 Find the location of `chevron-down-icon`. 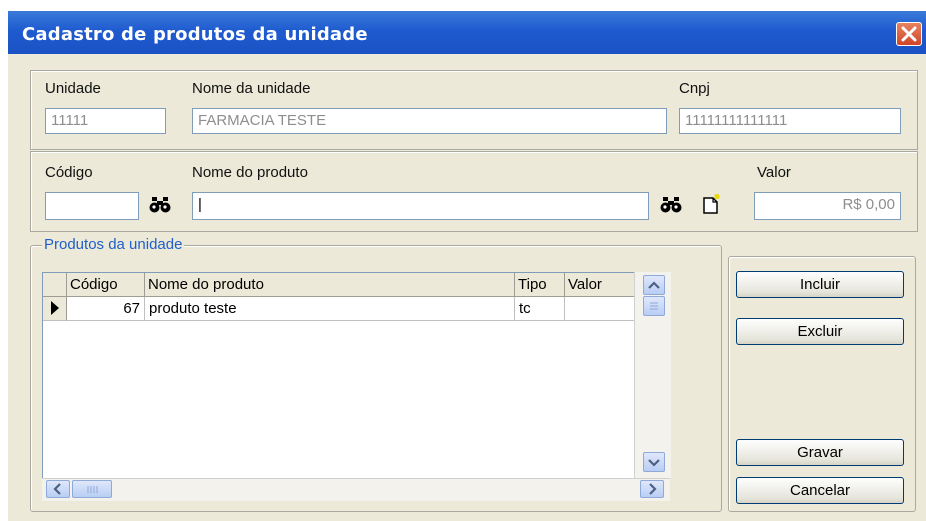

chevron-down-icon is located at coordinates (654, 463).